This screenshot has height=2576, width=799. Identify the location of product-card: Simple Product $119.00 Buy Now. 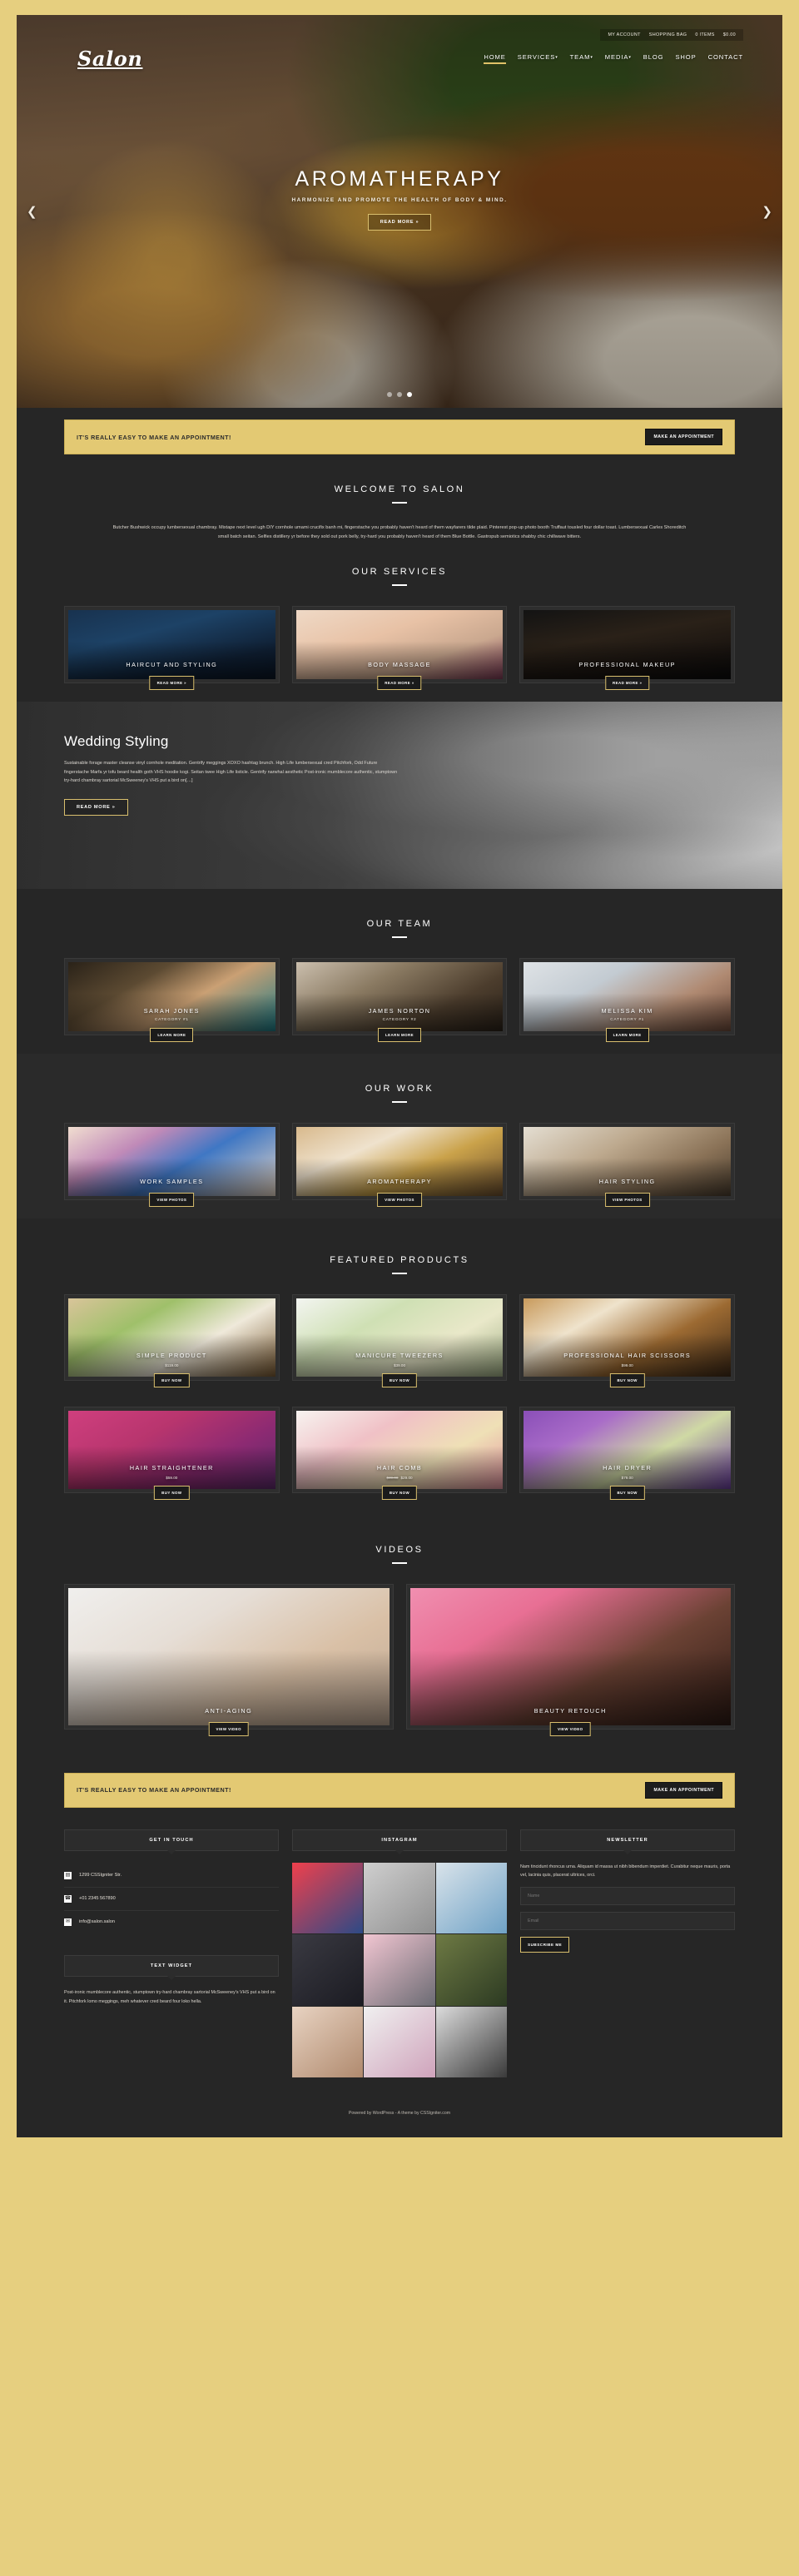
(172, 1340).